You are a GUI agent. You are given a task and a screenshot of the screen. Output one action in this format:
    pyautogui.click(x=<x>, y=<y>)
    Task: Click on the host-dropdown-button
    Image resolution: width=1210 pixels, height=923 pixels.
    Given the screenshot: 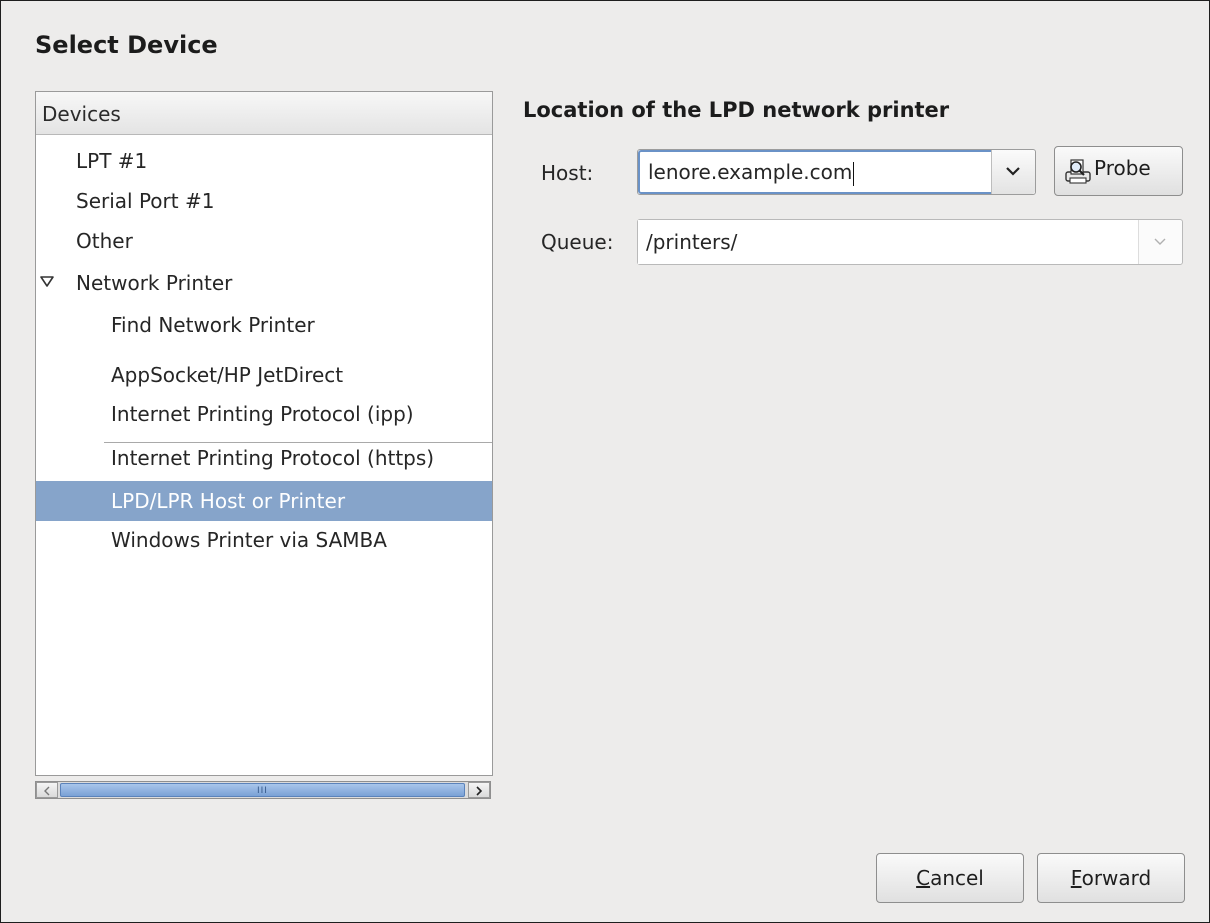 What is the action you would take?
    pyautogui.click(x=1013, y=172)
    